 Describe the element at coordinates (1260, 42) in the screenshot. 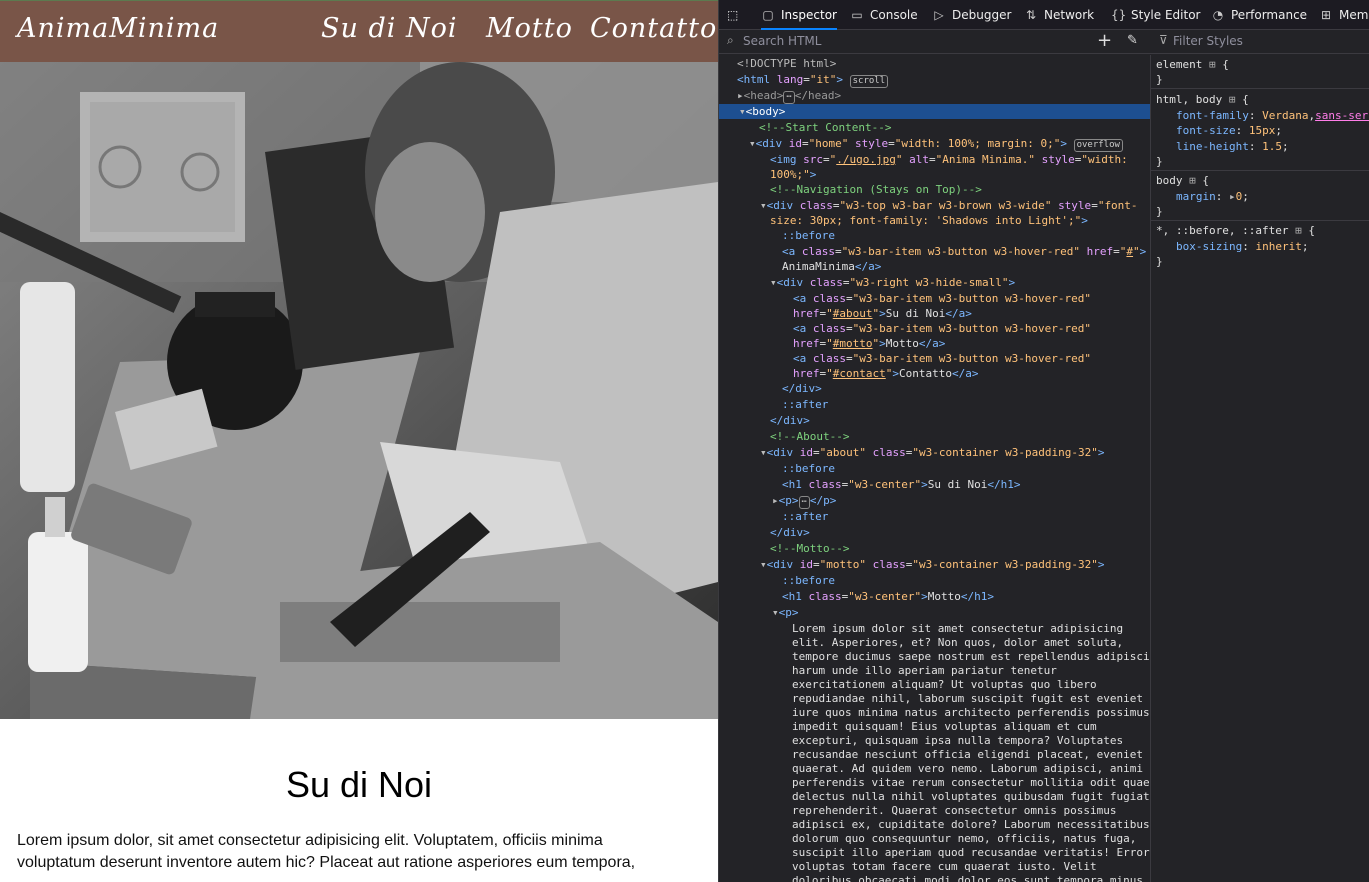

I see `styles-filter-bar: ⊽ Filter Styles` at that location.